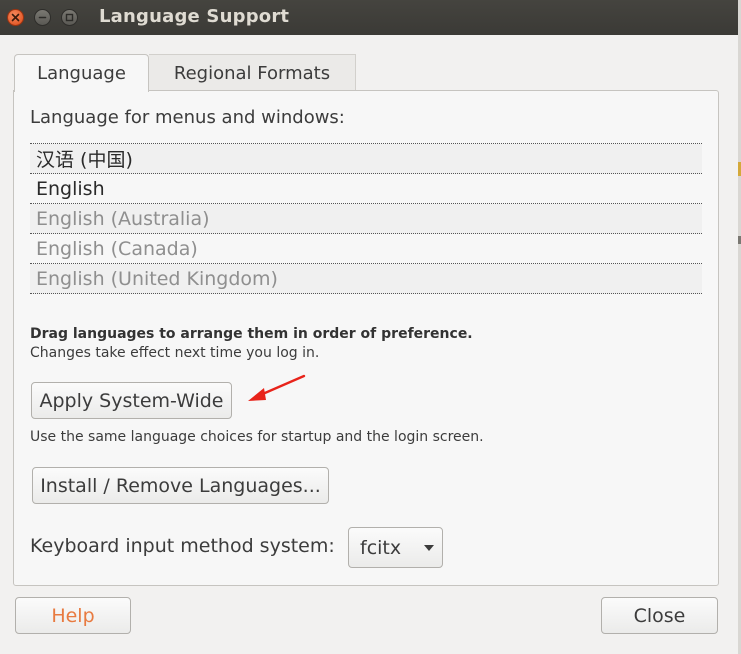  Describe the element at coordinates (277, 387) in the screenshot. I see `red-arrow-icon` at that location.